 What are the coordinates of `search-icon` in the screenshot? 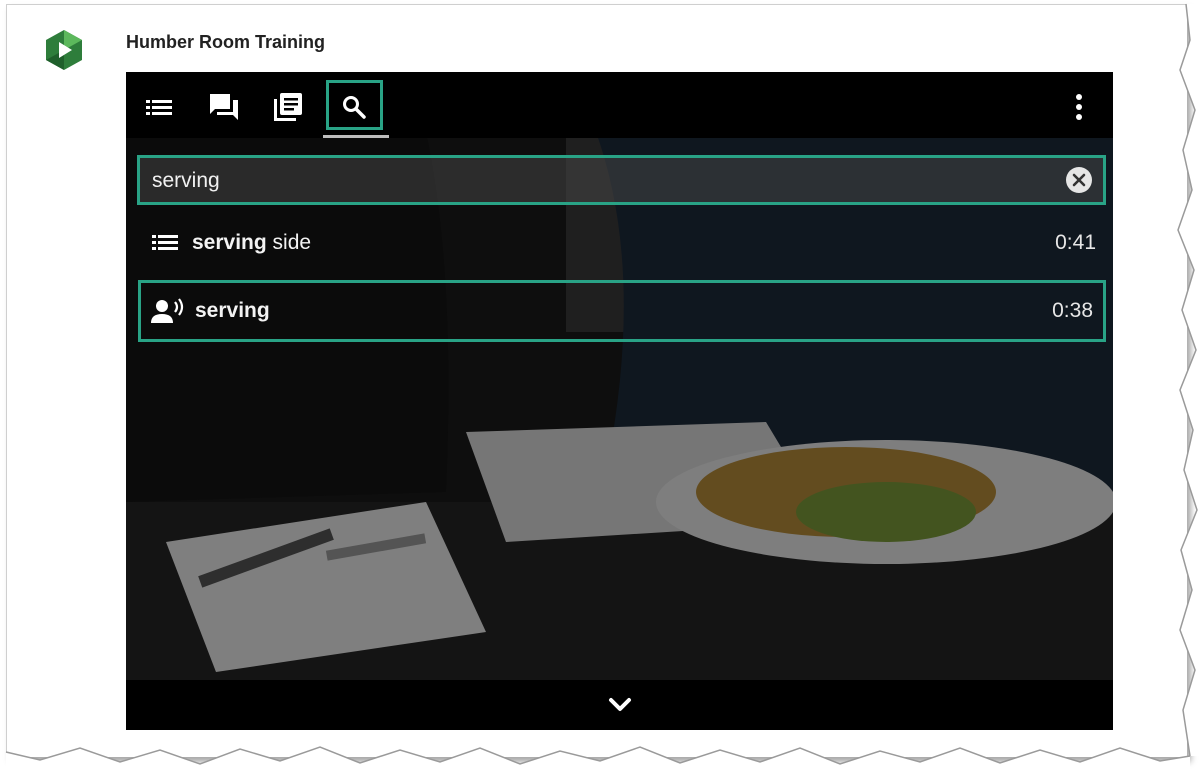 It's located at (354, 107).